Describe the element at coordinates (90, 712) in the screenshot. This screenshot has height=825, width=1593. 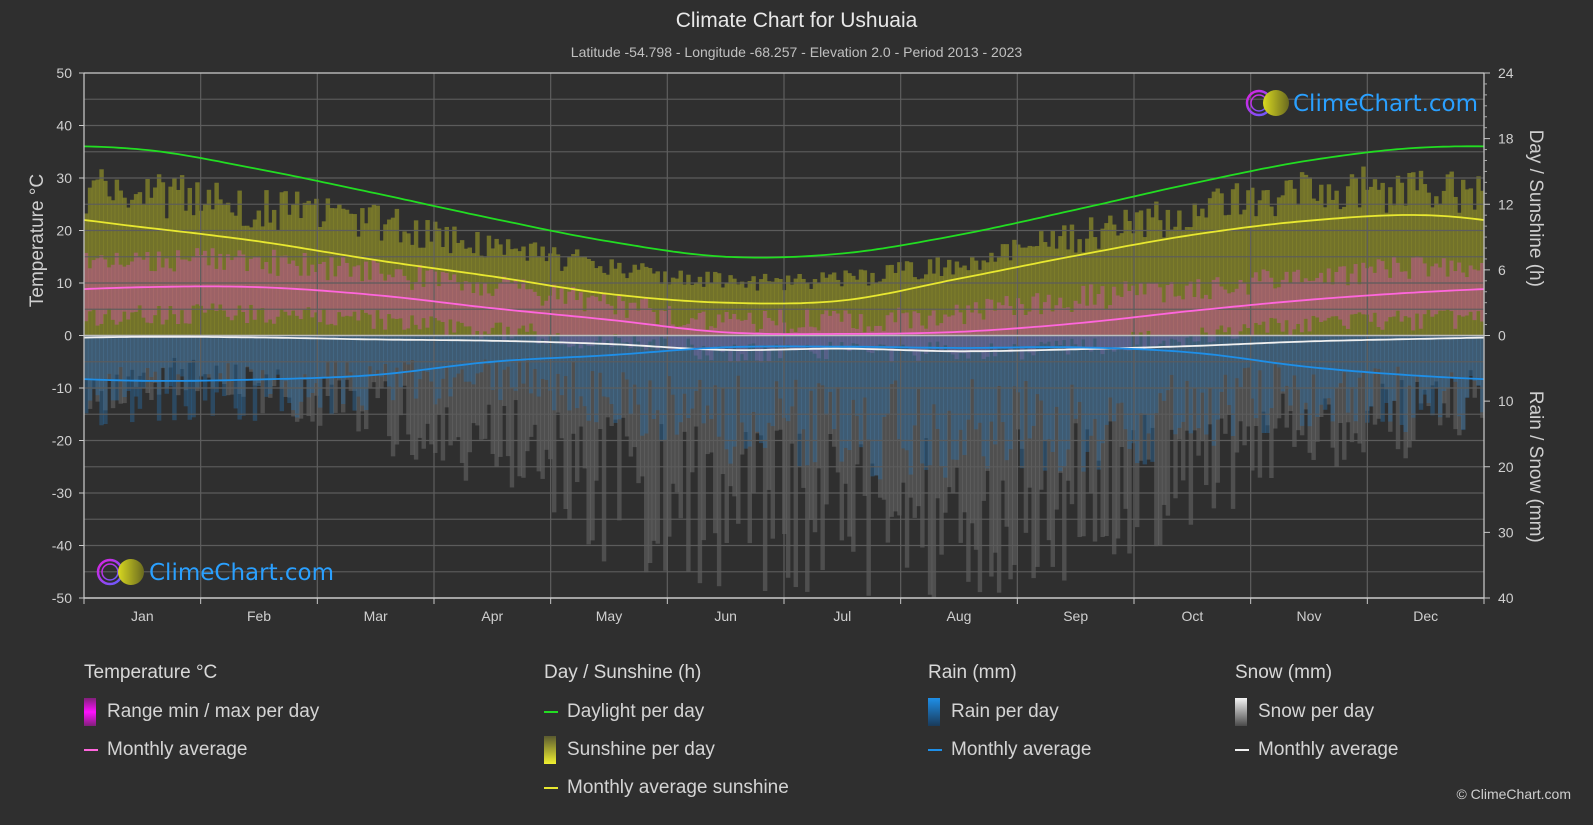
I see `temp-range-swatch` at that location.